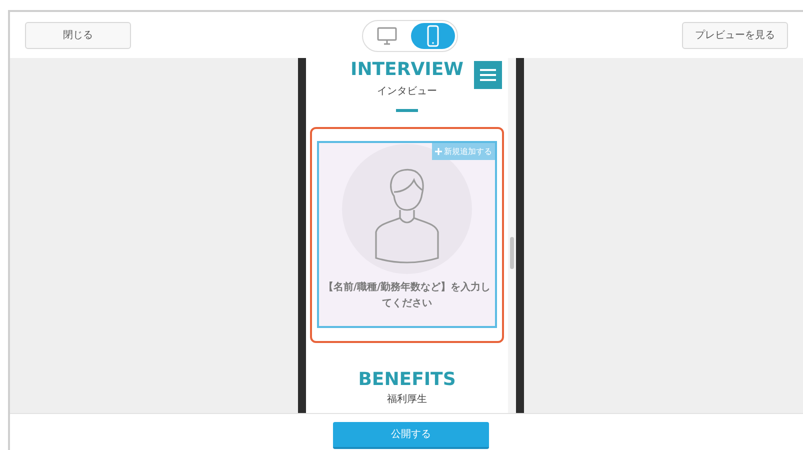 This screenshot has width=803, height=450. I want to click on section-subtitle: インタビュー, so click(407, 92).